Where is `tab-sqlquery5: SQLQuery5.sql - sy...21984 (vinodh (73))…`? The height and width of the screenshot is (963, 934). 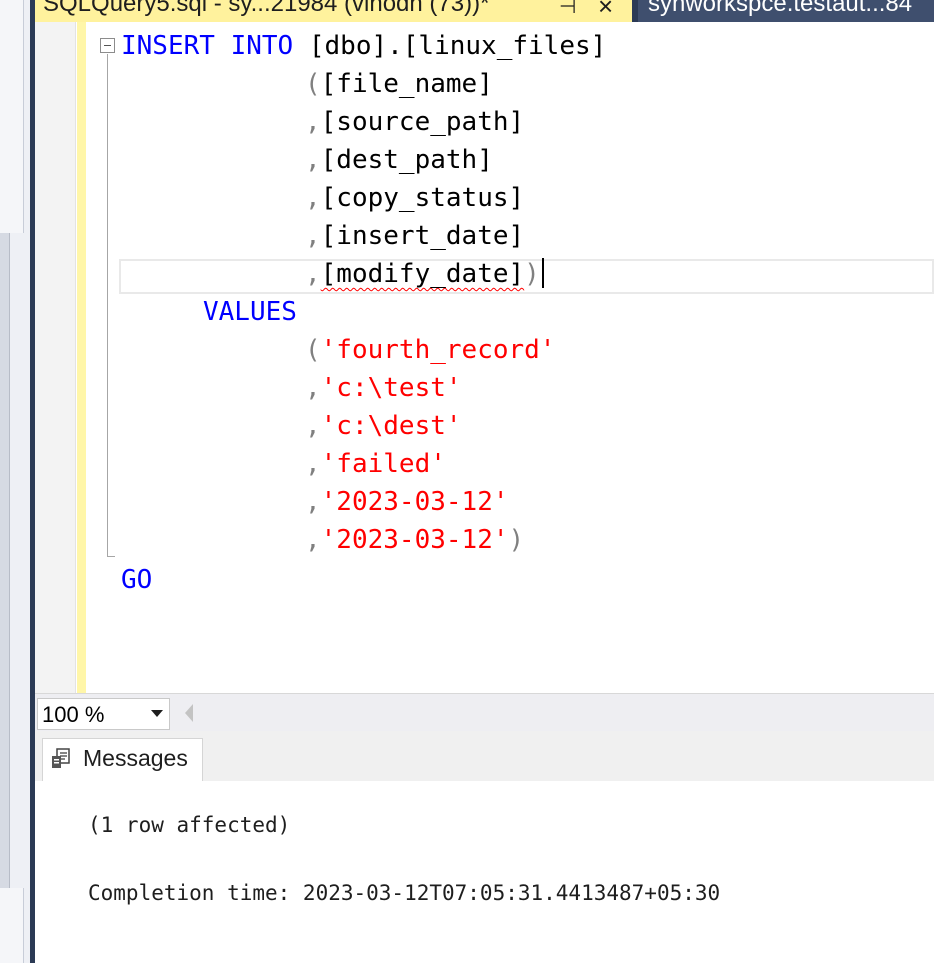 tab-sqlquery5: SQLQuery5.sql - sy...21984 (vinodh (73))… is located at coordinates (333, 11).